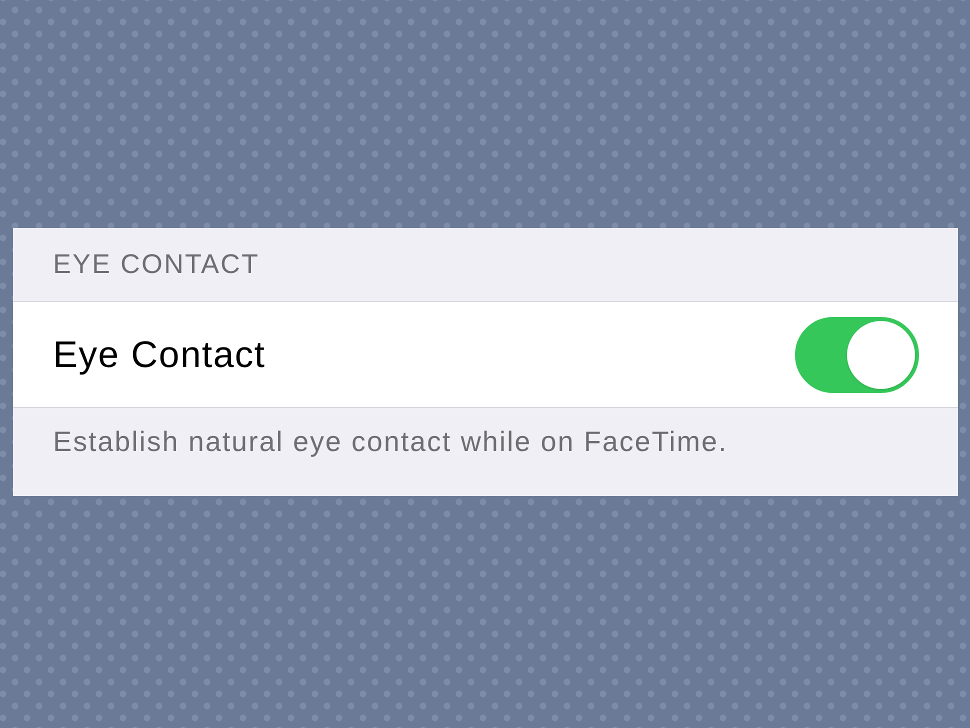 Image resolution: width=970 pixels, height=728 pixels. I want to click on section-header: EYE CONTACT, so click(156, 264).